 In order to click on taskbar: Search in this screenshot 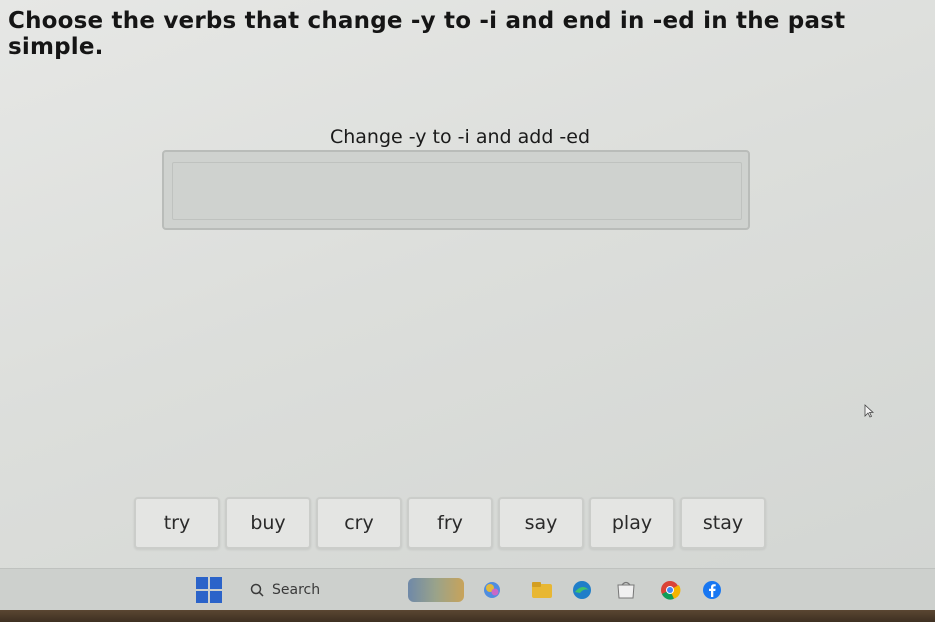, I will do `click(467, 589)`.